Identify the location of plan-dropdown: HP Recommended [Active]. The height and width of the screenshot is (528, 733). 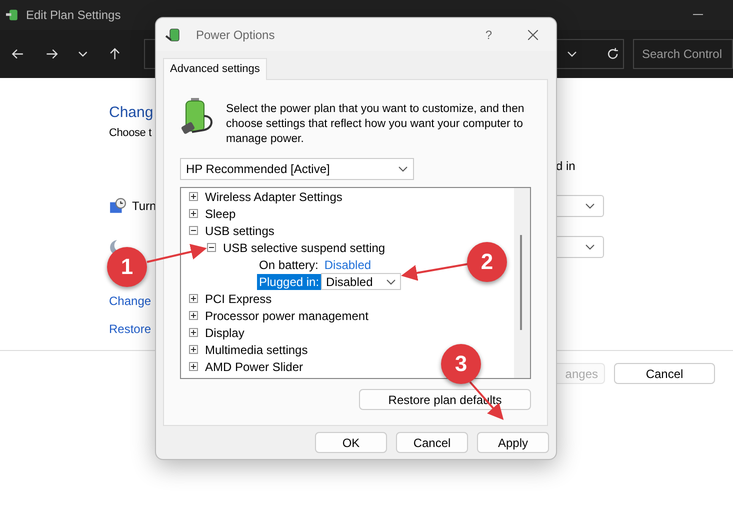
(297, 169).